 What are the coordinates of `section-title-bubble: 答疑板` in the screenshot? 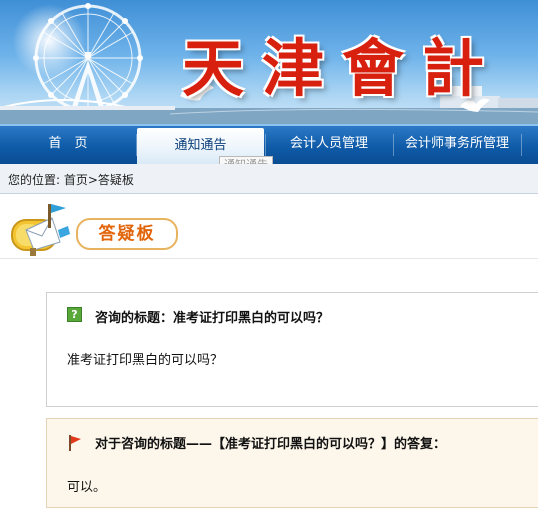 It's located at (127, 234).